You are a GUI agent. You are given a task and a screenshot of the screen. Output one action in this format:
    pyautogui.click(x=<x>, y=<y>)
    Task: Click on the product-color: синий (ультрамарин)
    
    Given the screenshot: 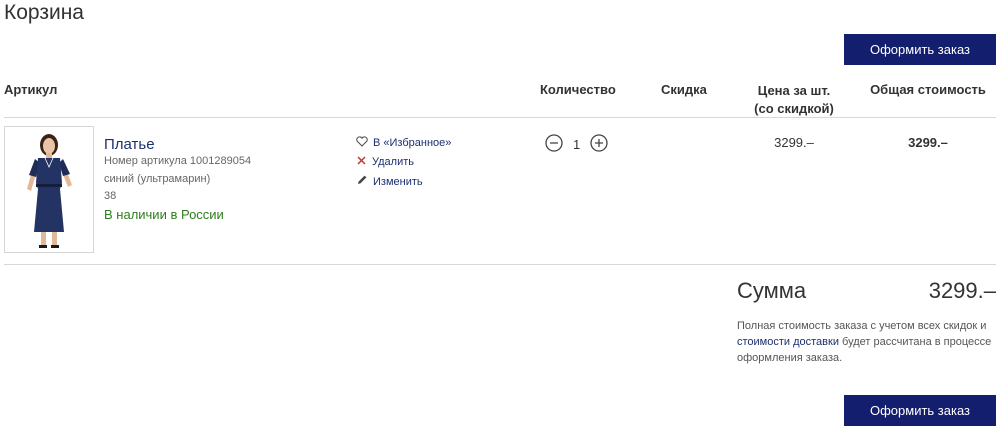 What is the action you would take?
    pyautogui.click(x=157, y=179)
    